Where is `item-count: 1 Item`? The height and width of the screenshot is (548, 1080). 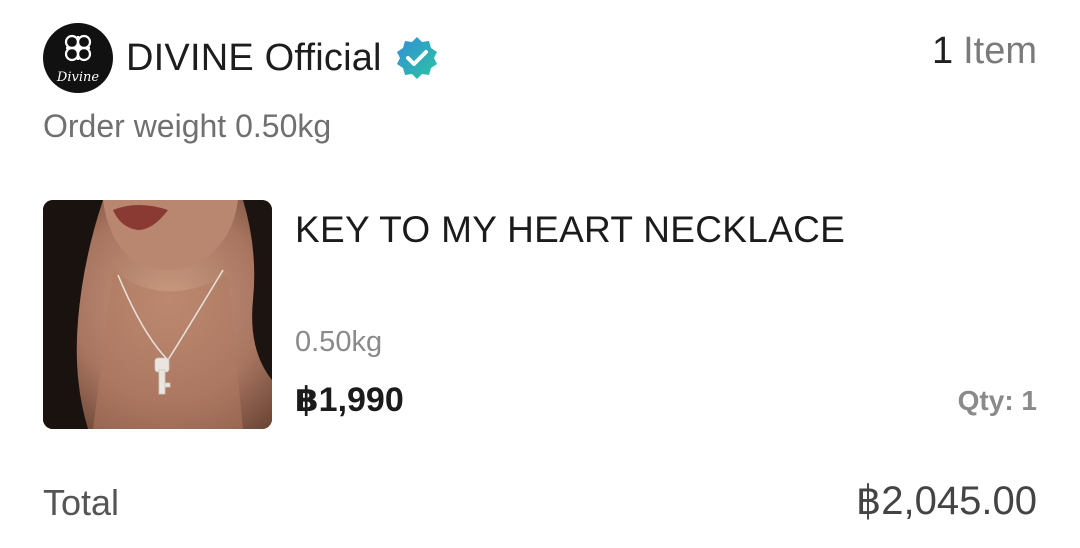
item-count: 1 Item is located at coordinates (984, 51).